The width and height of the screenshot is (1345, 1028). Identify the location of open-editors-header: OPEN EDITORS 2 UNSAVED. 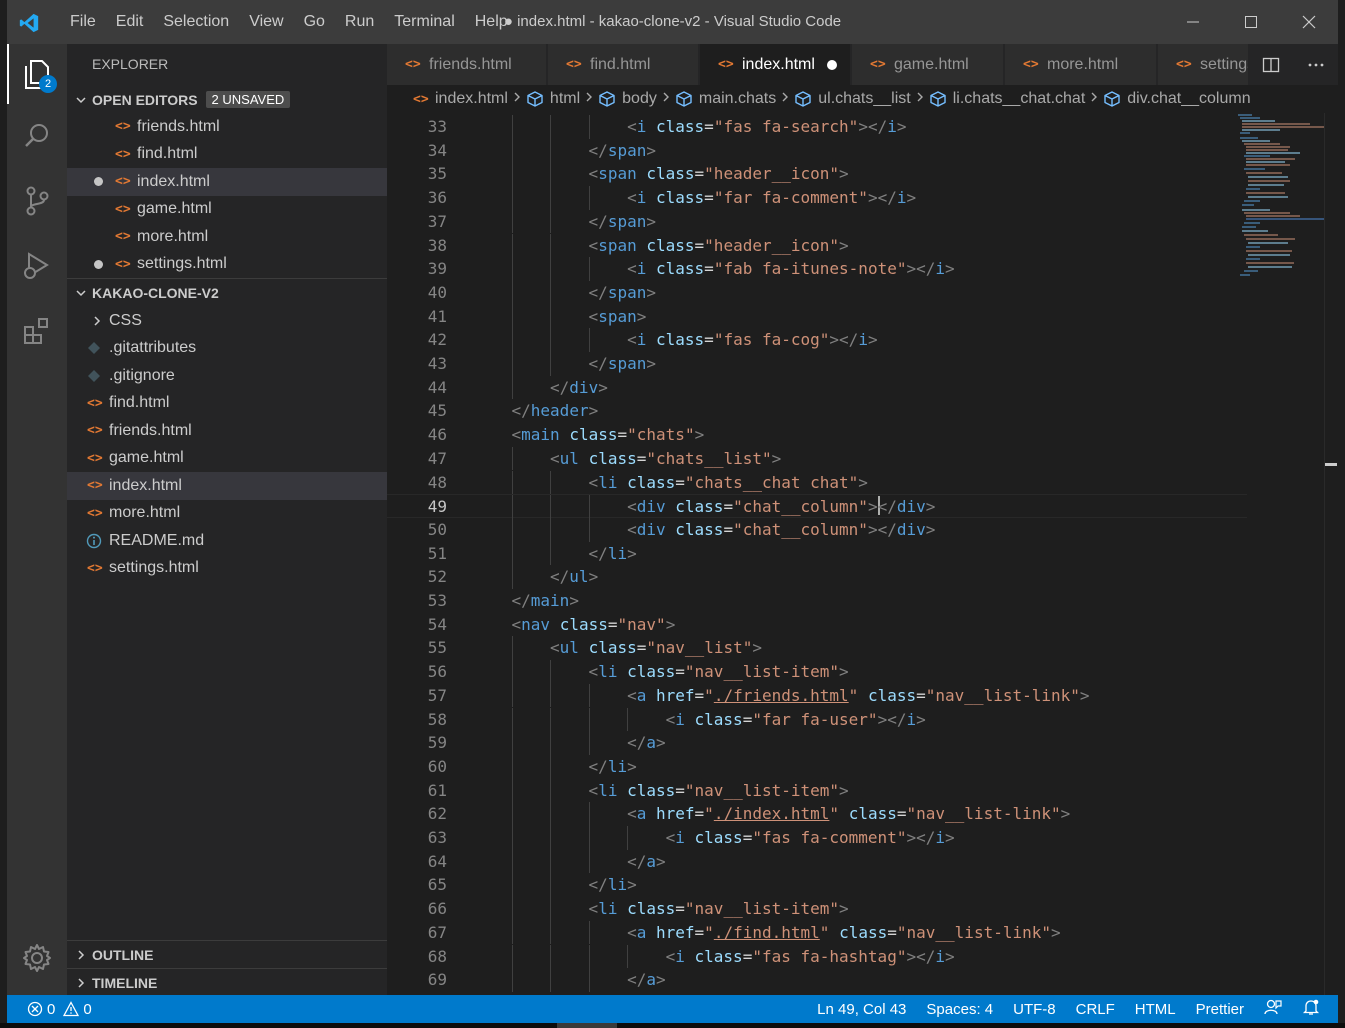
(227, 99).